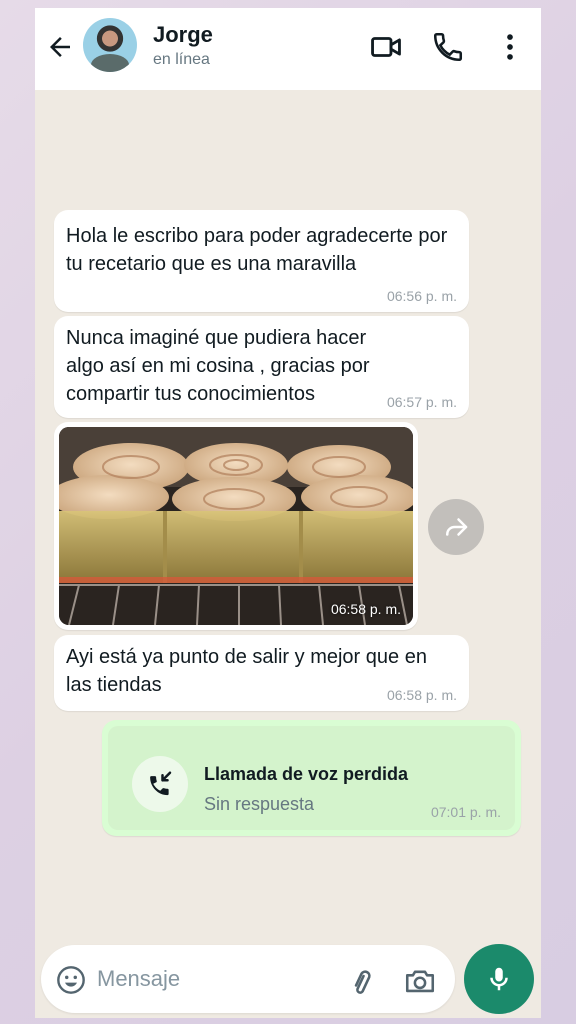 This screenshot has height=1024, width=576. Describe the element at coordinates (510, 47) in the screenshot. I see `more-vertical-icon` at that location.